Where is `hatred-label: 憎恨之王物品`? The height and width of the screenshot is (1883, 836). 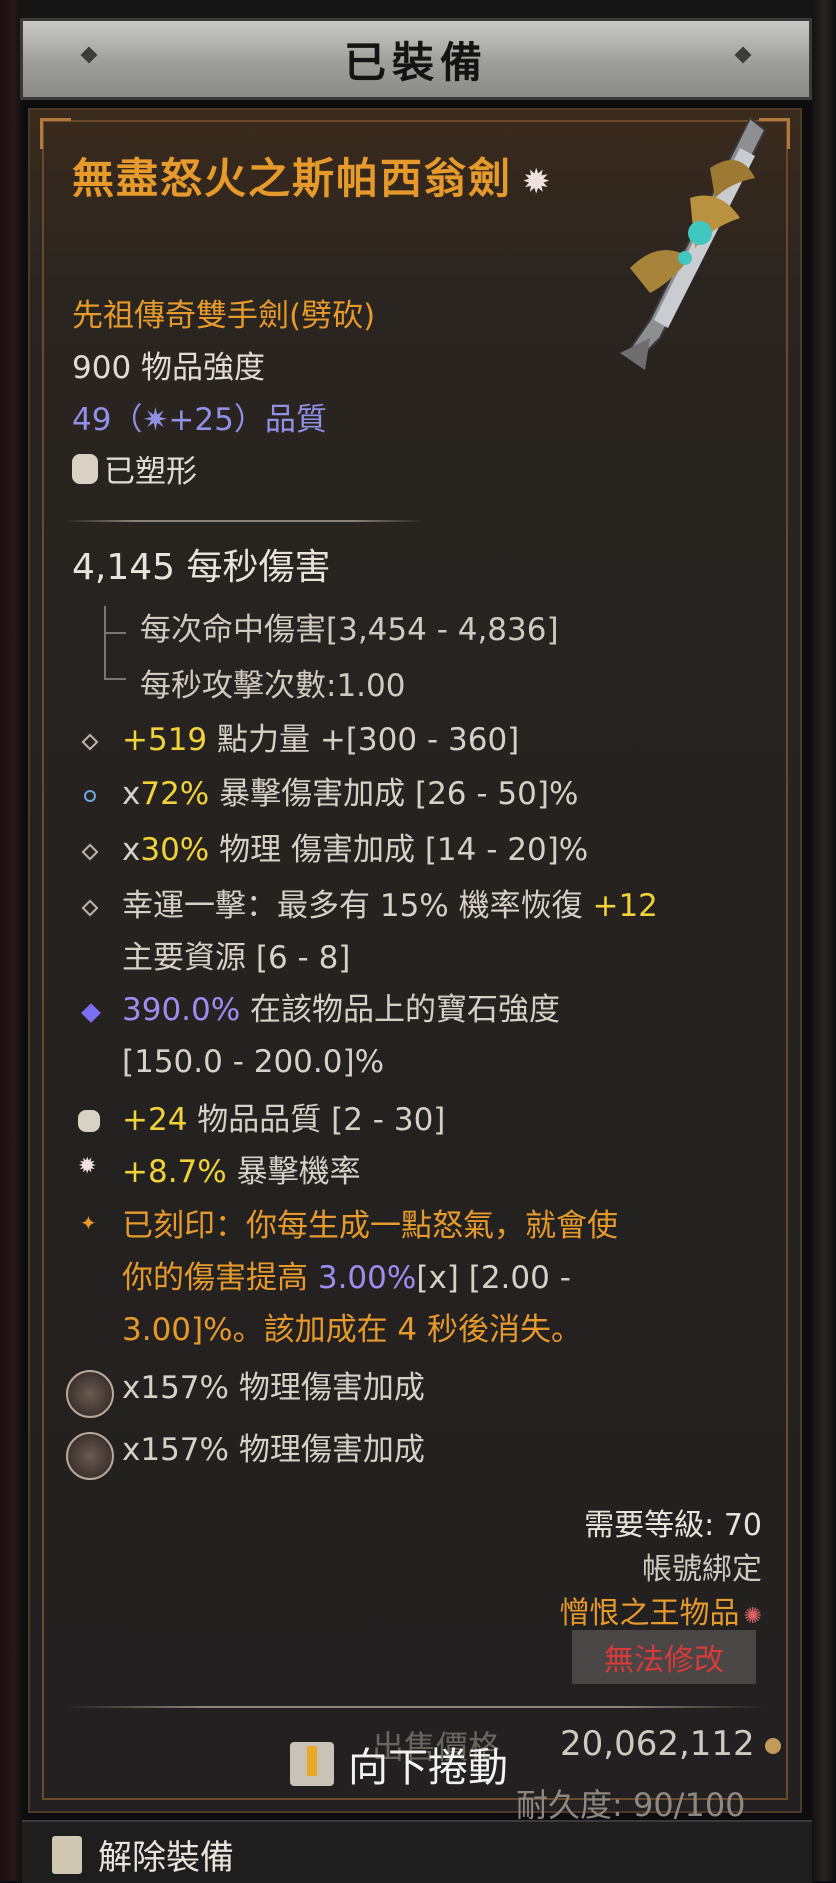
hatred-label: 憎恨之王物品 is located at coordinates (649, 1613).